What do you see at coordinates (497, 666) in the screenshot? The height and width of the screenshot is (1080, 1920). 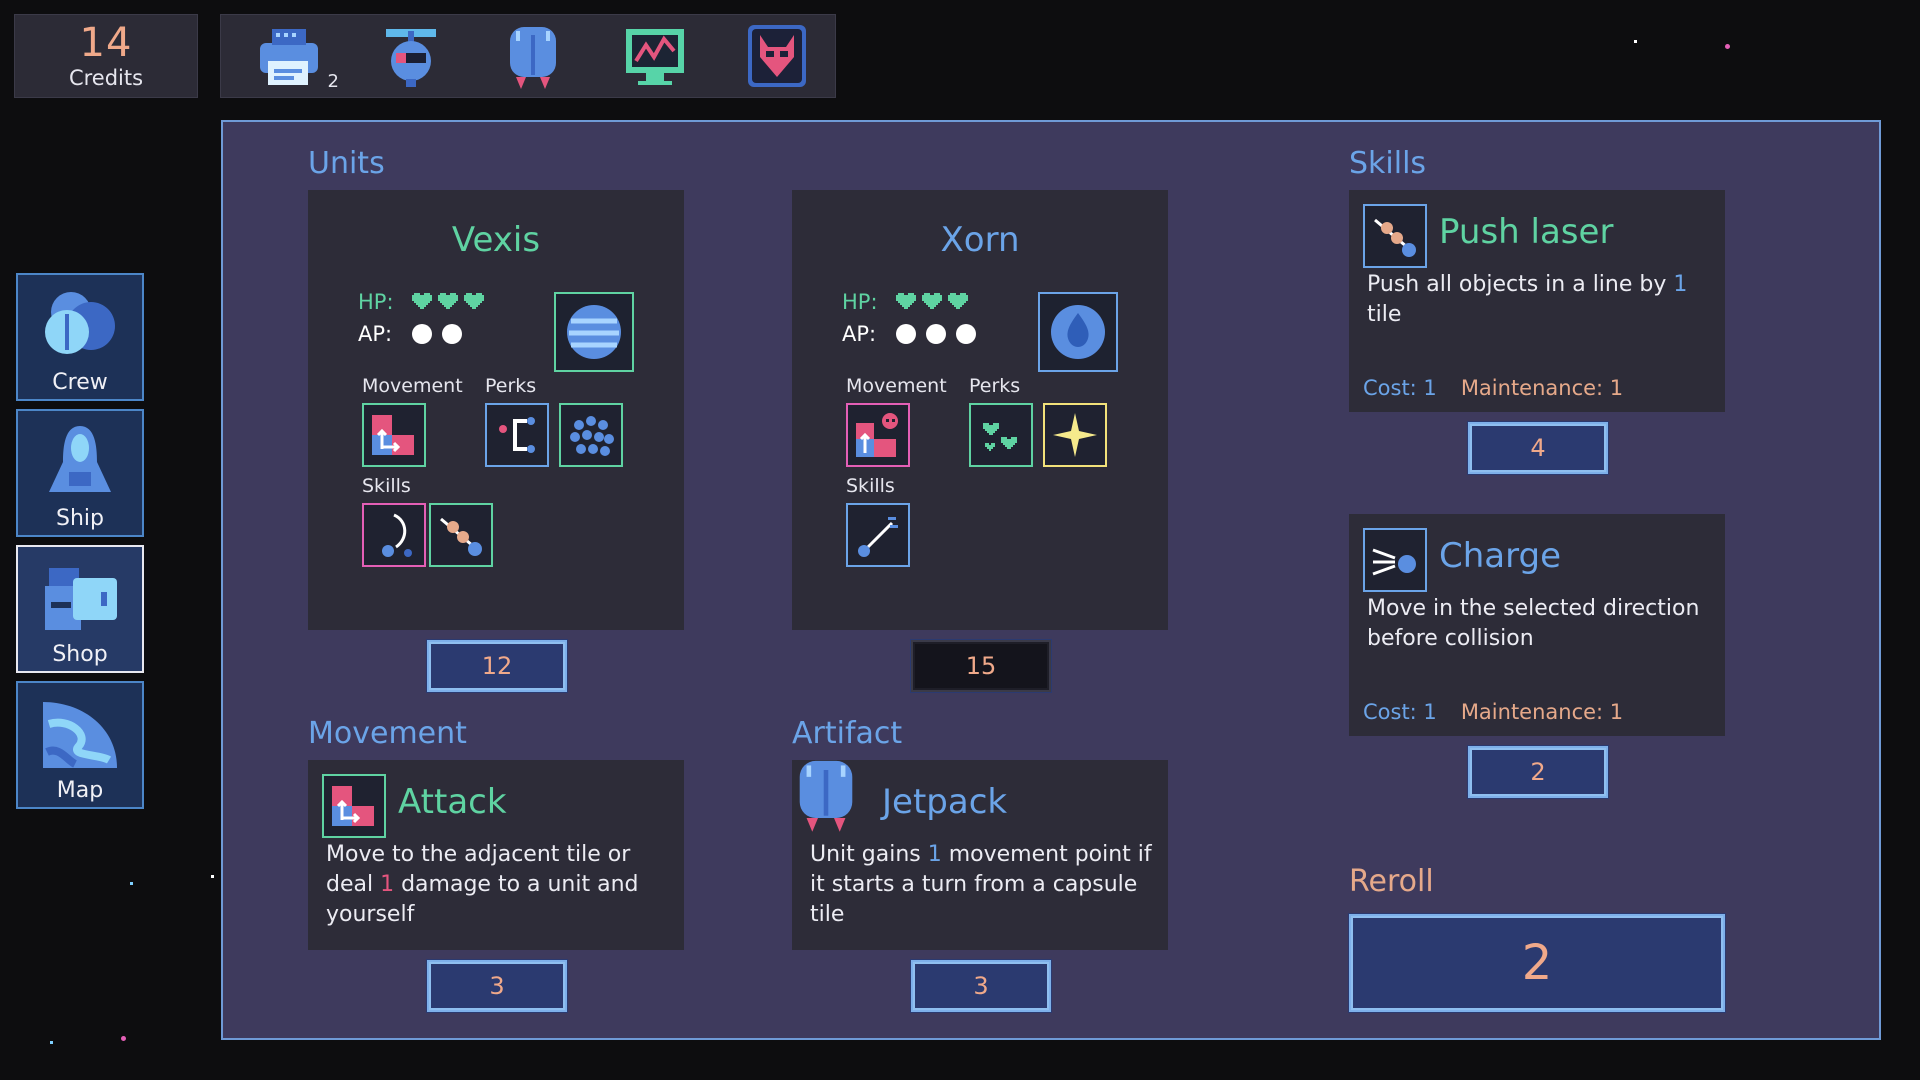 I see `unit-price-button: 12` at bounding box center [497, 666].